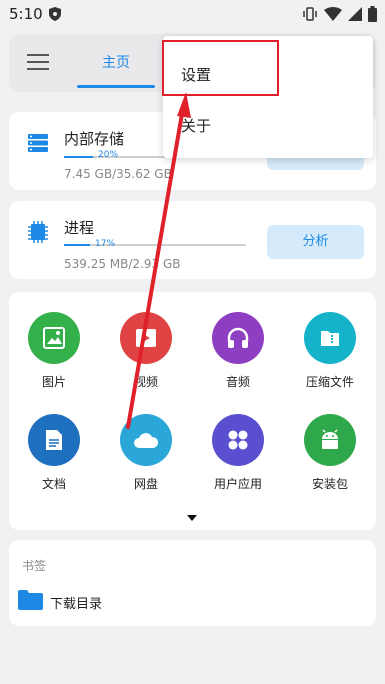  What do you see at coordinates (55, 14) in the screenshot?
I see `shield-icon` at bounding box center [55, 14].